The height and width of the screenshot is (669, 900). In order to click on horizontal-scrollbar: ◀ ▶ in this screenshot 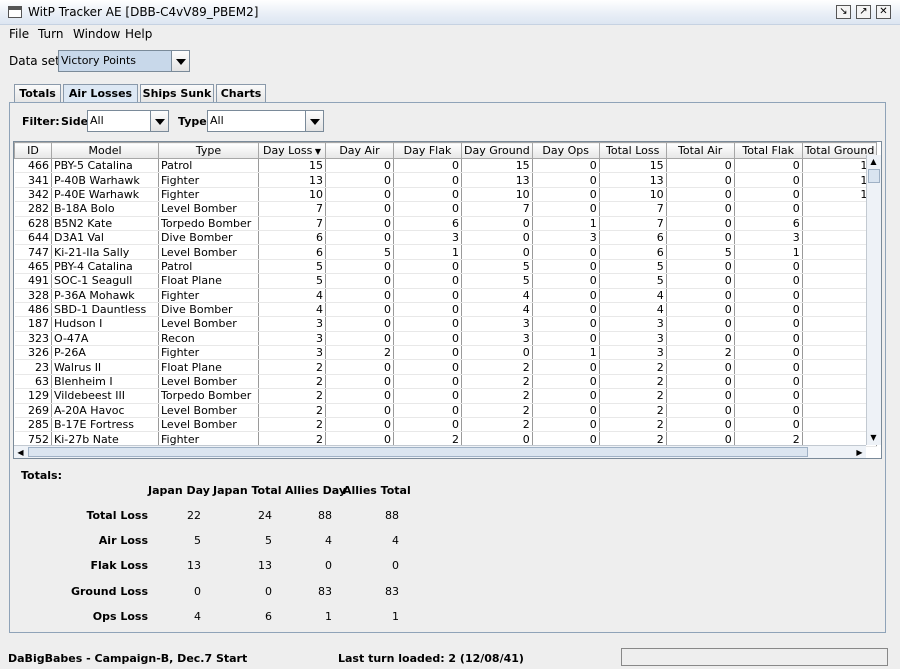, I will do `click(440, 451)`.